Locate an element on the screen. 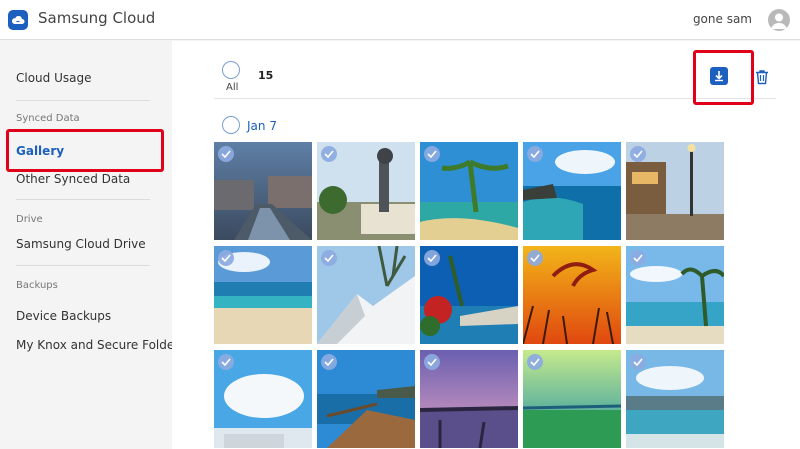  cloud-logo-icon is located at coordinates (18, 20).